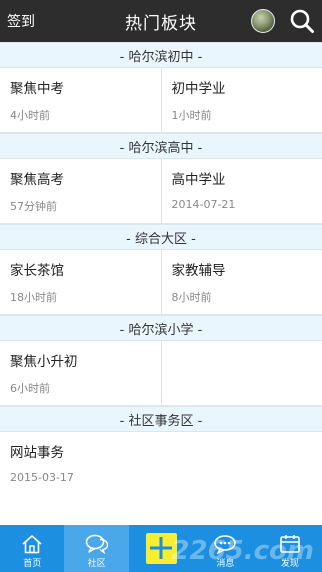 This screenshot has height=572, width=322. Describe the element at coordinates (161, 146) in the screenshot. I see `section-header: - 哈尔滨高中 -` at that location.